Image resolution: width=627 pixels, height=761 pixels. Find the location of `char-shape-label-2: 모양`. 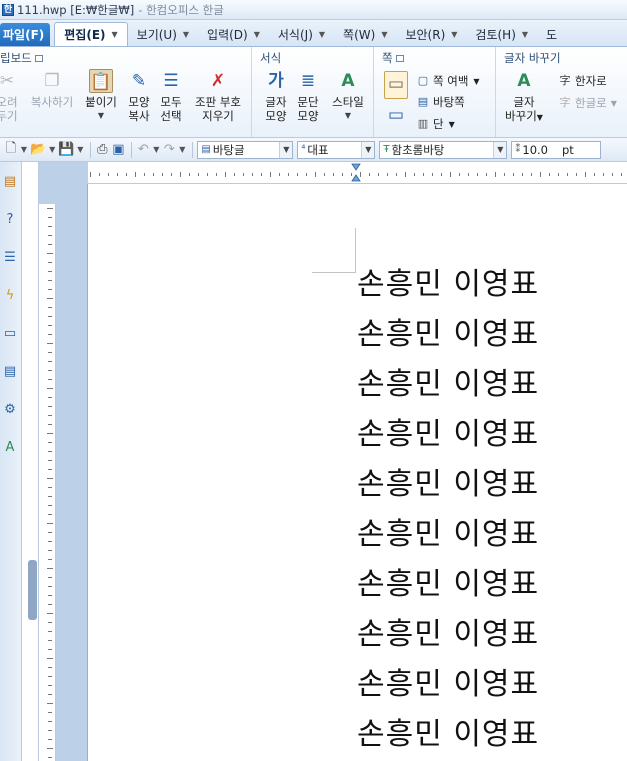

char-shape-label-2: 모양 is located at coordinates (276, 116).